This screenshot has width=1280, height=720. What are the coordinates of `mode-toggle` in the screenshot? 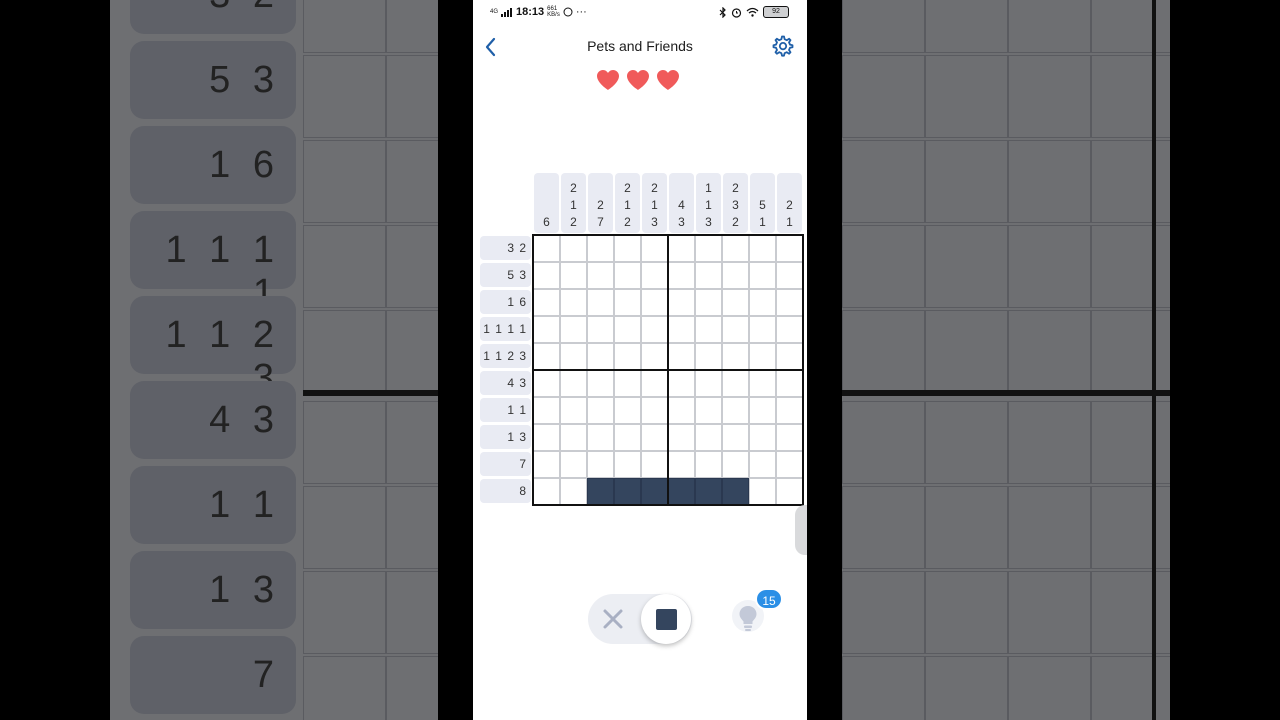 It's located at (640, 619).